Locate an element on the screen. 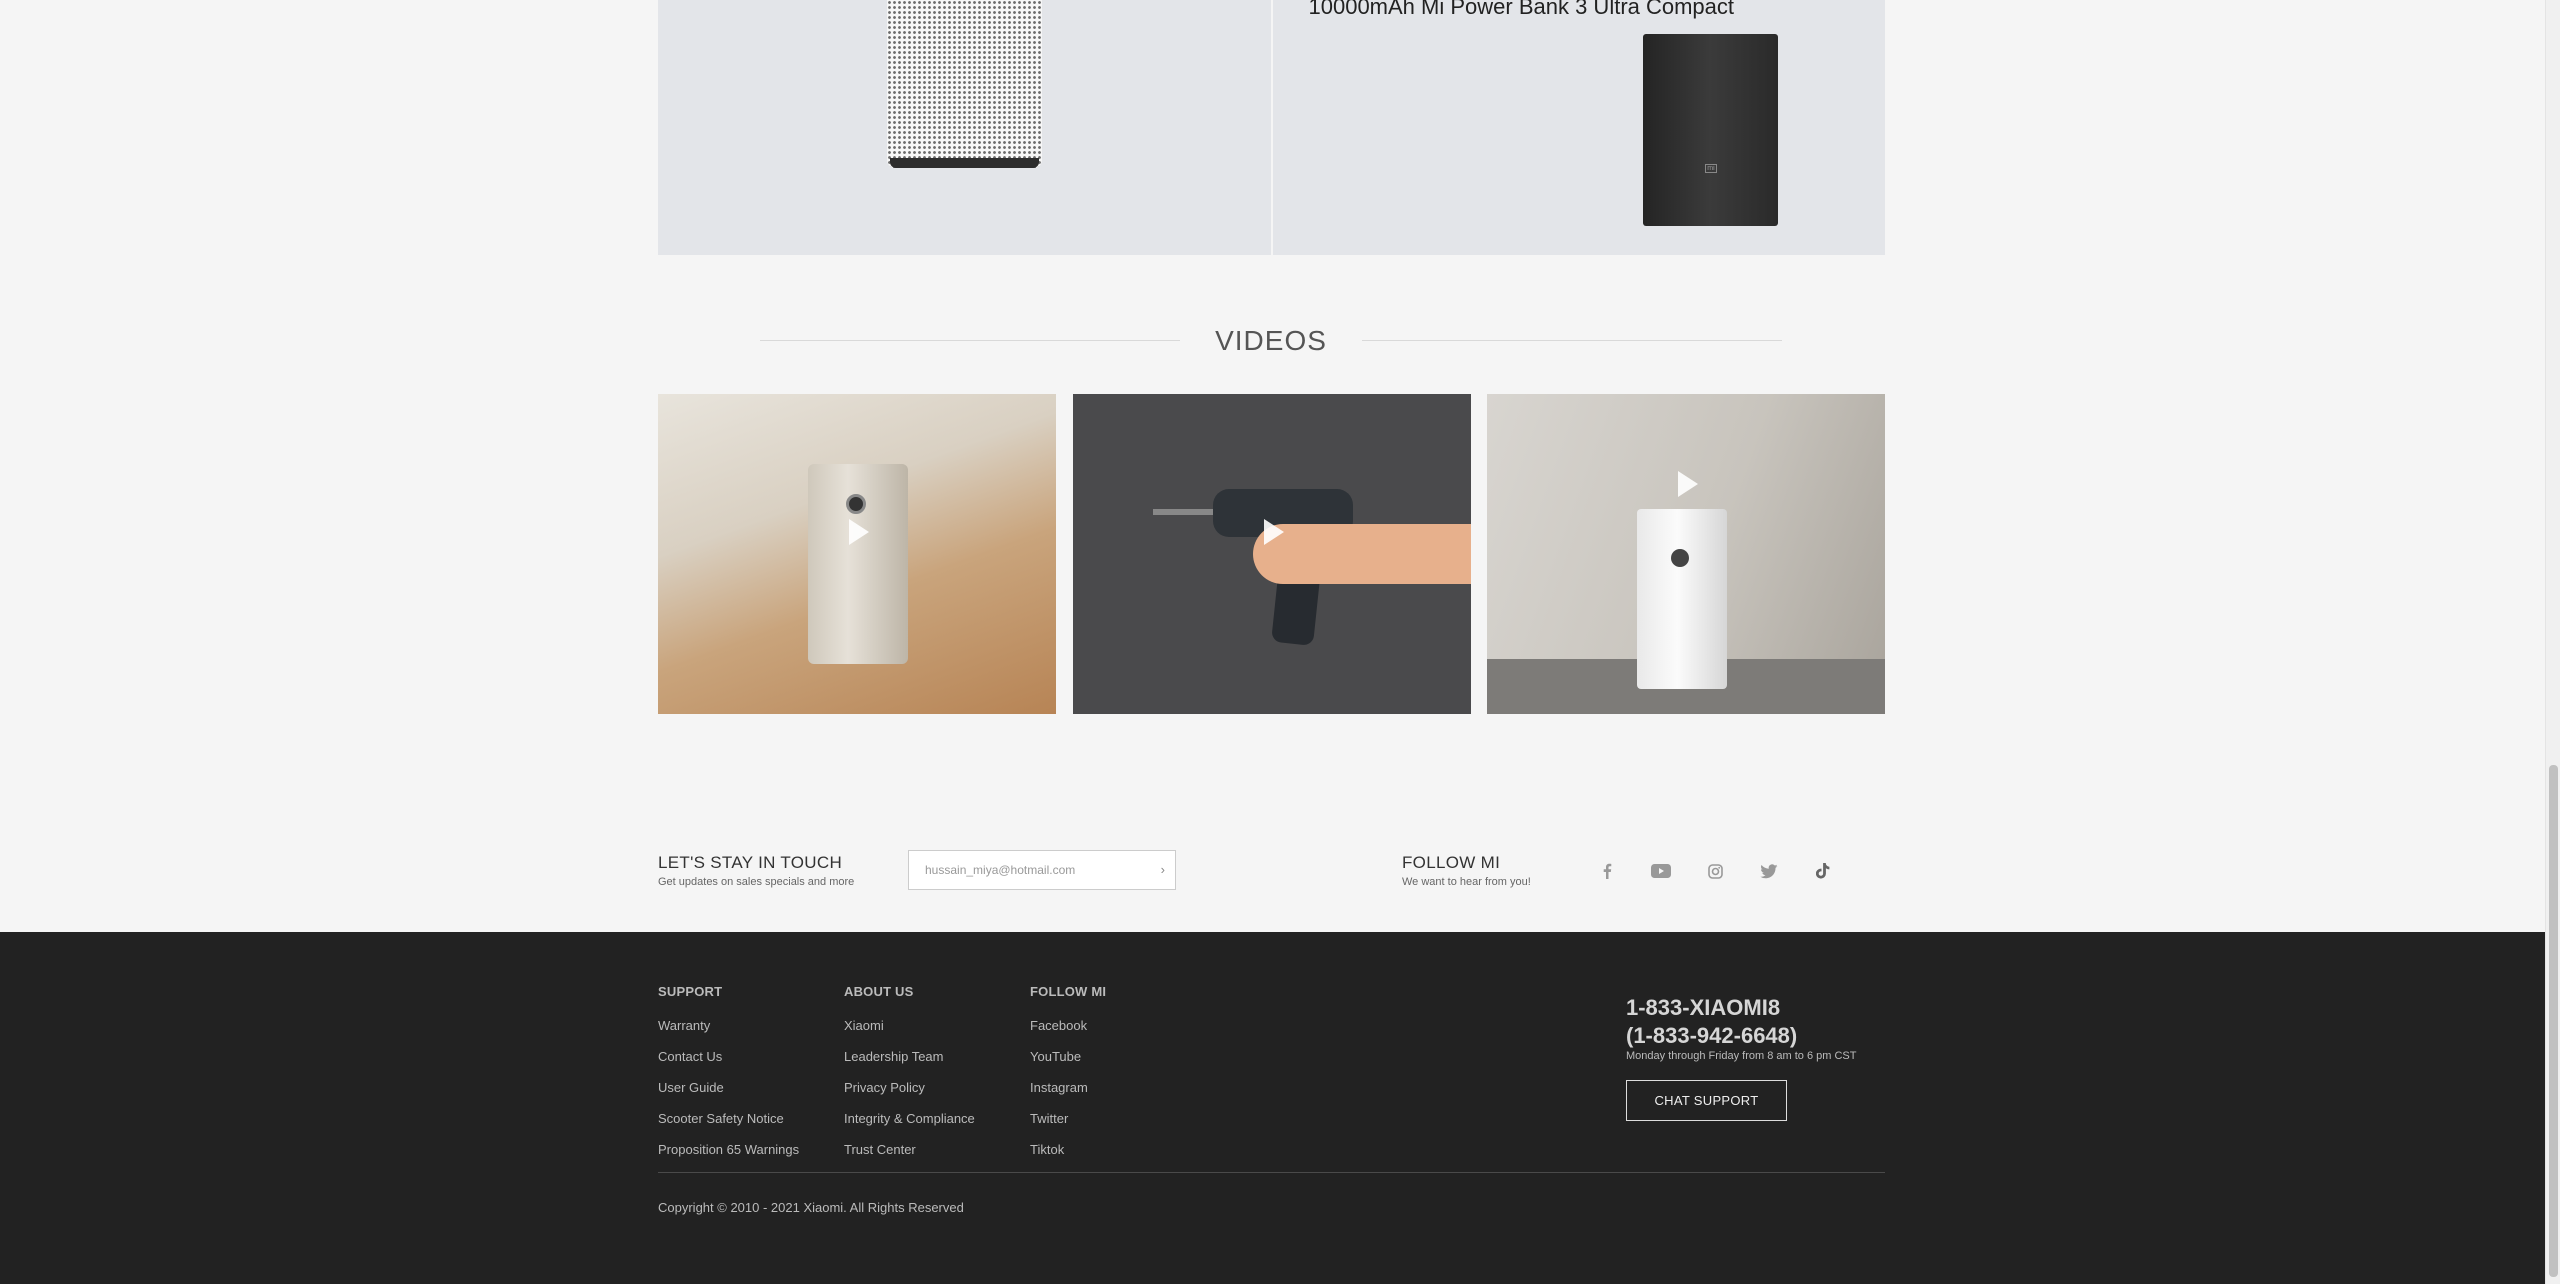 The image size is (2560, 1284). video-thumbnail-drill is located at coordinates (1272, 554).